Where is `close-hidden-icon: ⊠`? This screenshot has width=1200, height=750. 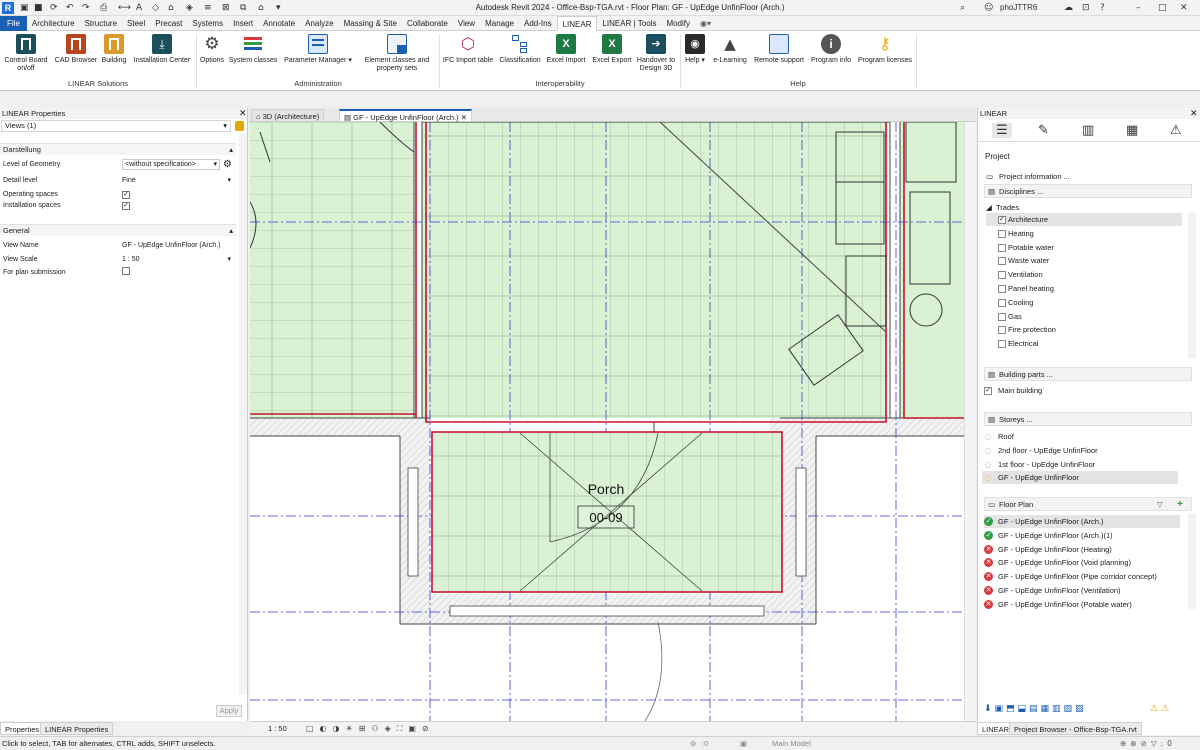
close-hidden-icon: ⊠ is located at coordinates (226, 8).